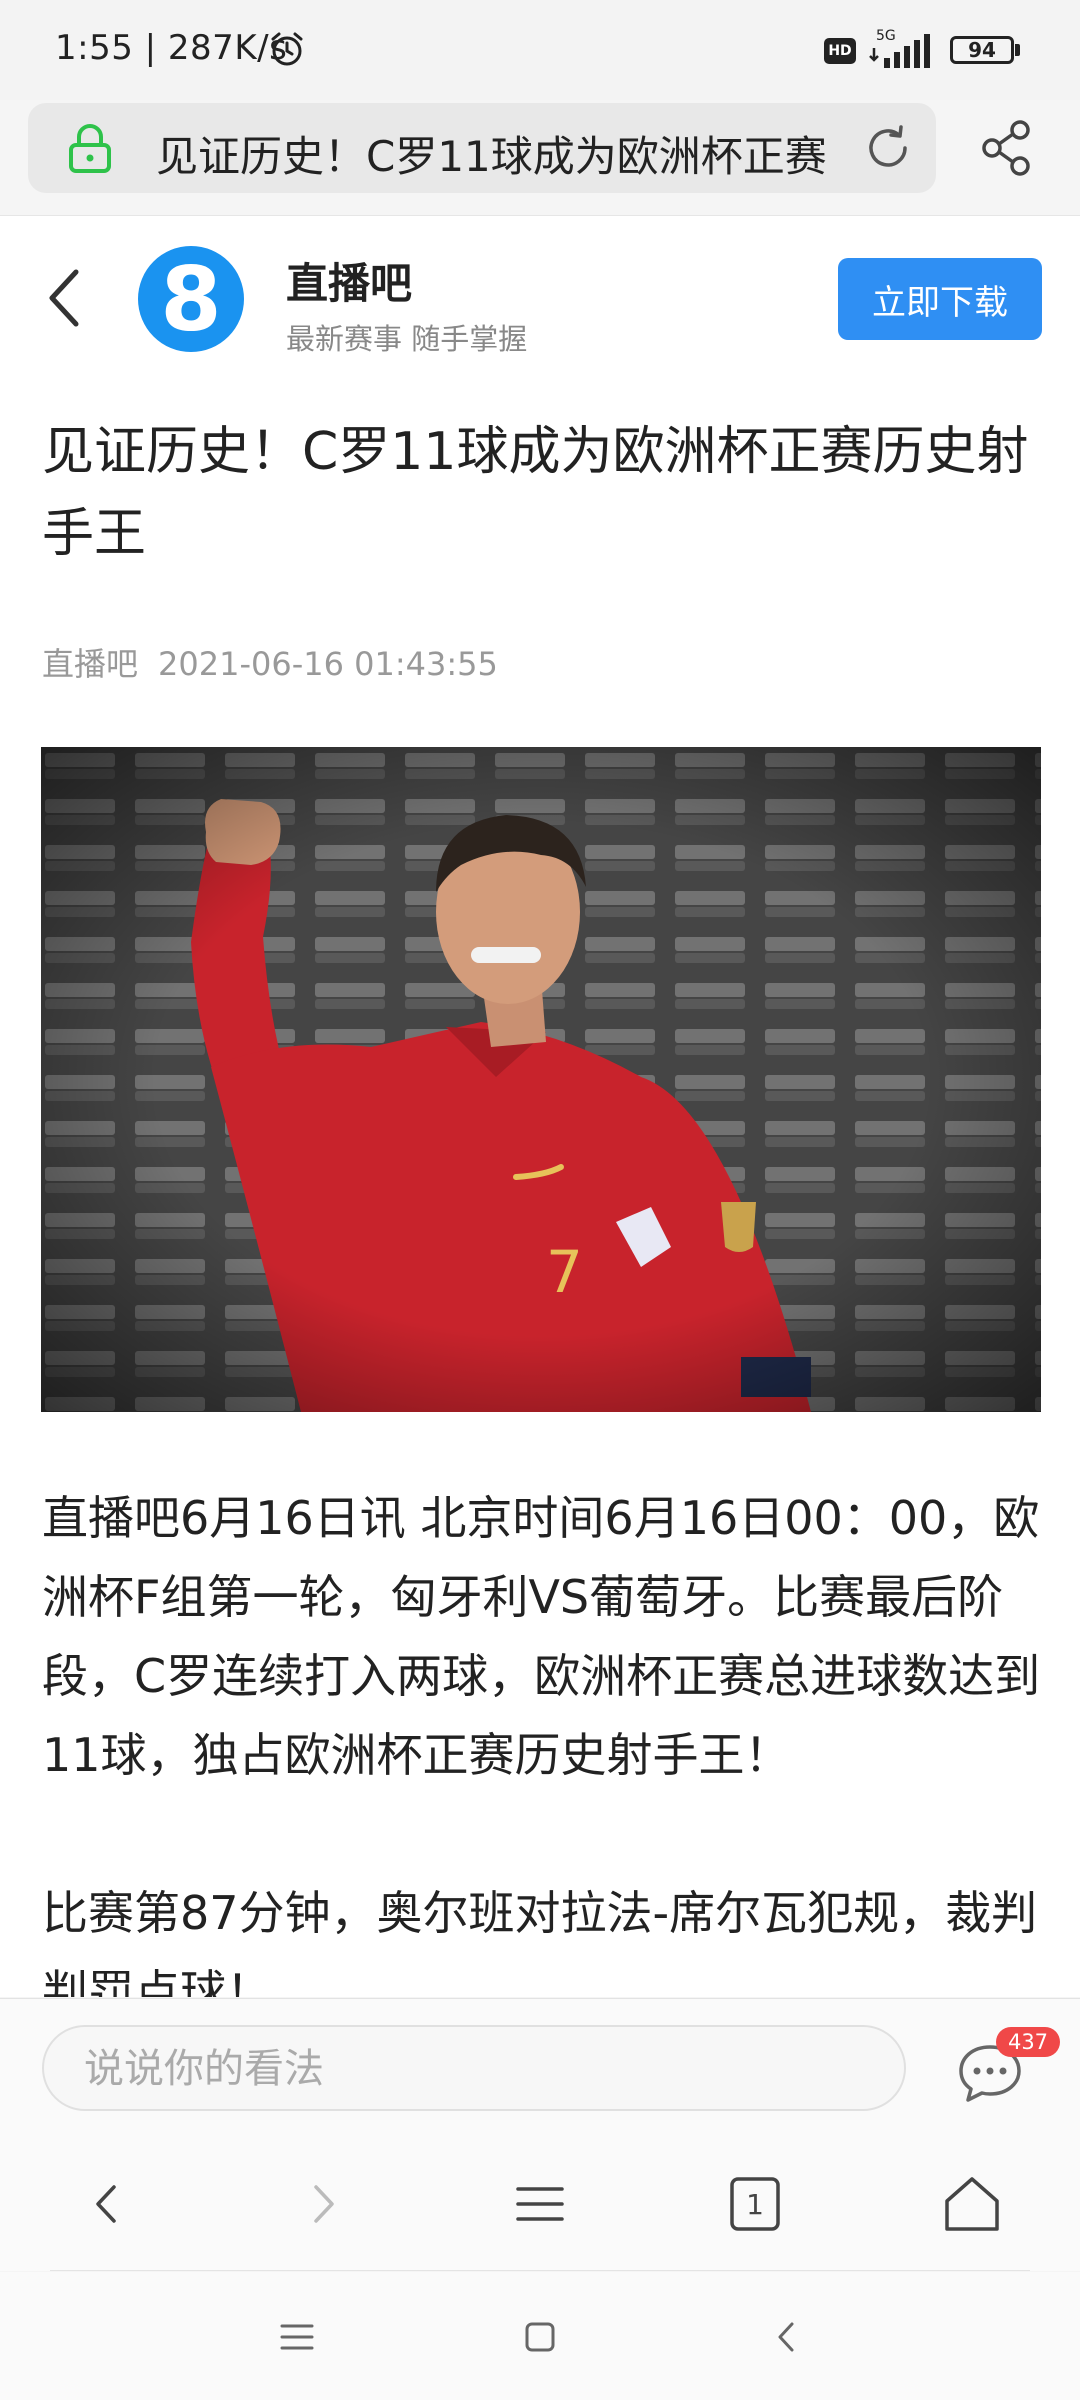 This screenshot has height=2400, width=1080. Describe the element at coordinates (506, 153) in the screenshot. I see `page-title-in-address-bar: 见证历史！C罗11球成为欧洲杯正赛` at that location.